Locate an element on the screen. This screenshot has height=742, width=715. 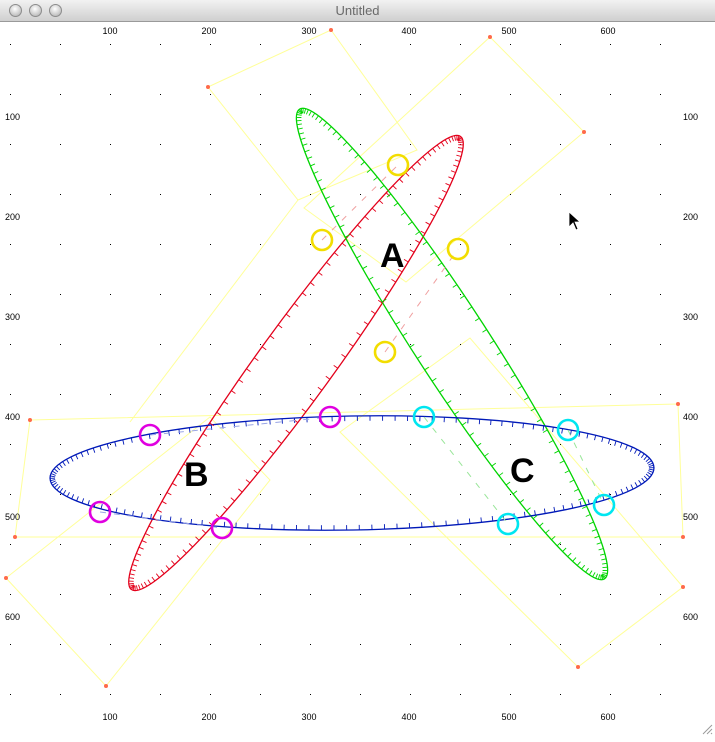
guide-box is located at coordinates (444, 159).